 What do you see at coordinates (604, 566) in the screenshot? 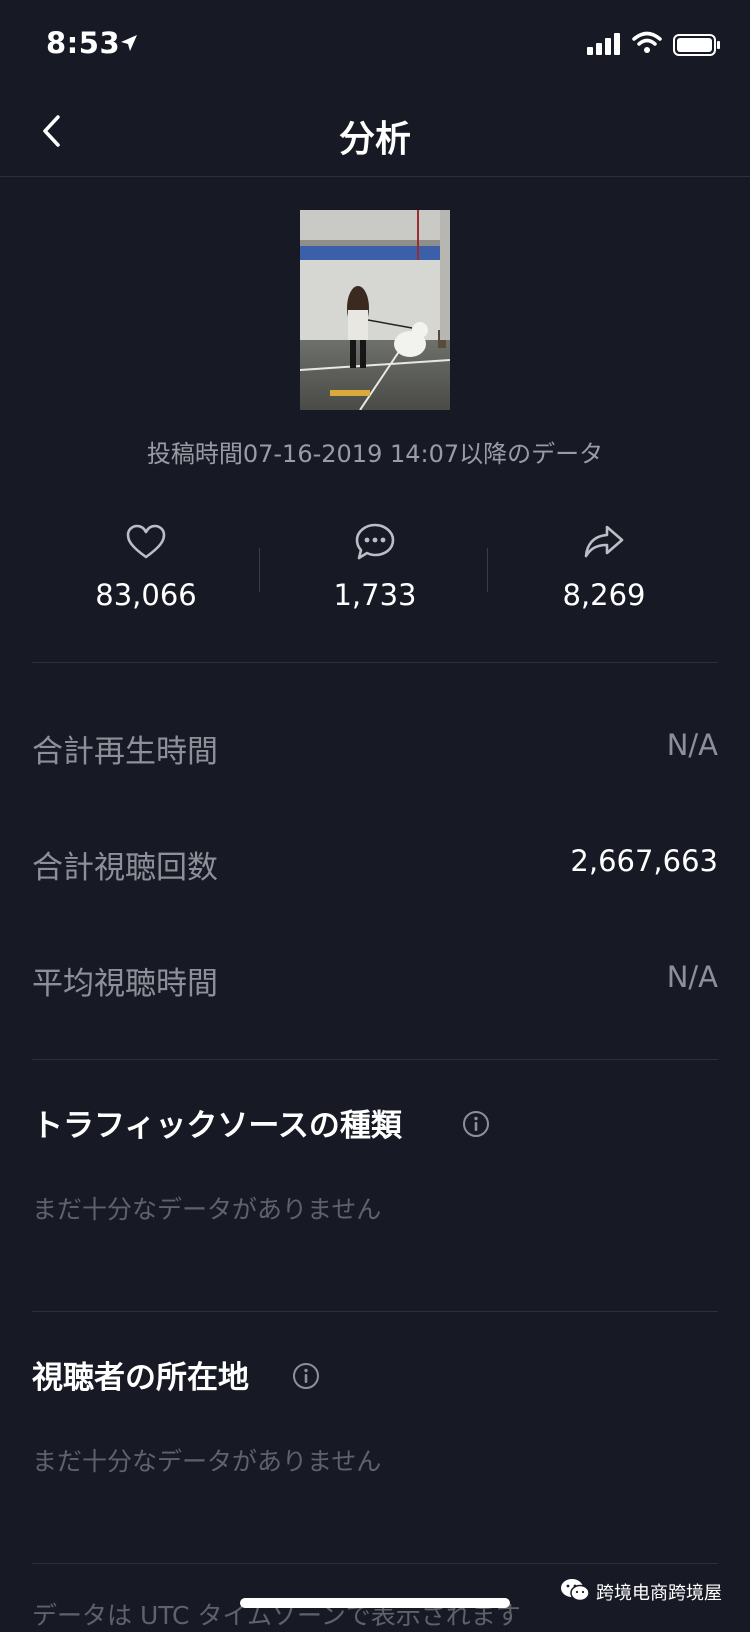
I see `shares-stat: 8,269` at bounding box center [604, 566].